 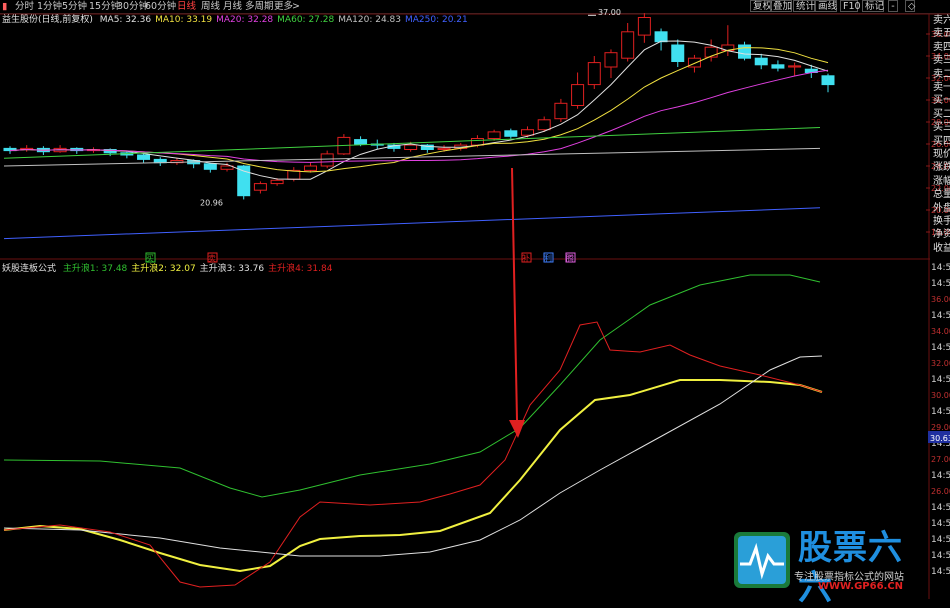 I want to click on side-panel-item-15: 换手, so click(x=941, y=221).